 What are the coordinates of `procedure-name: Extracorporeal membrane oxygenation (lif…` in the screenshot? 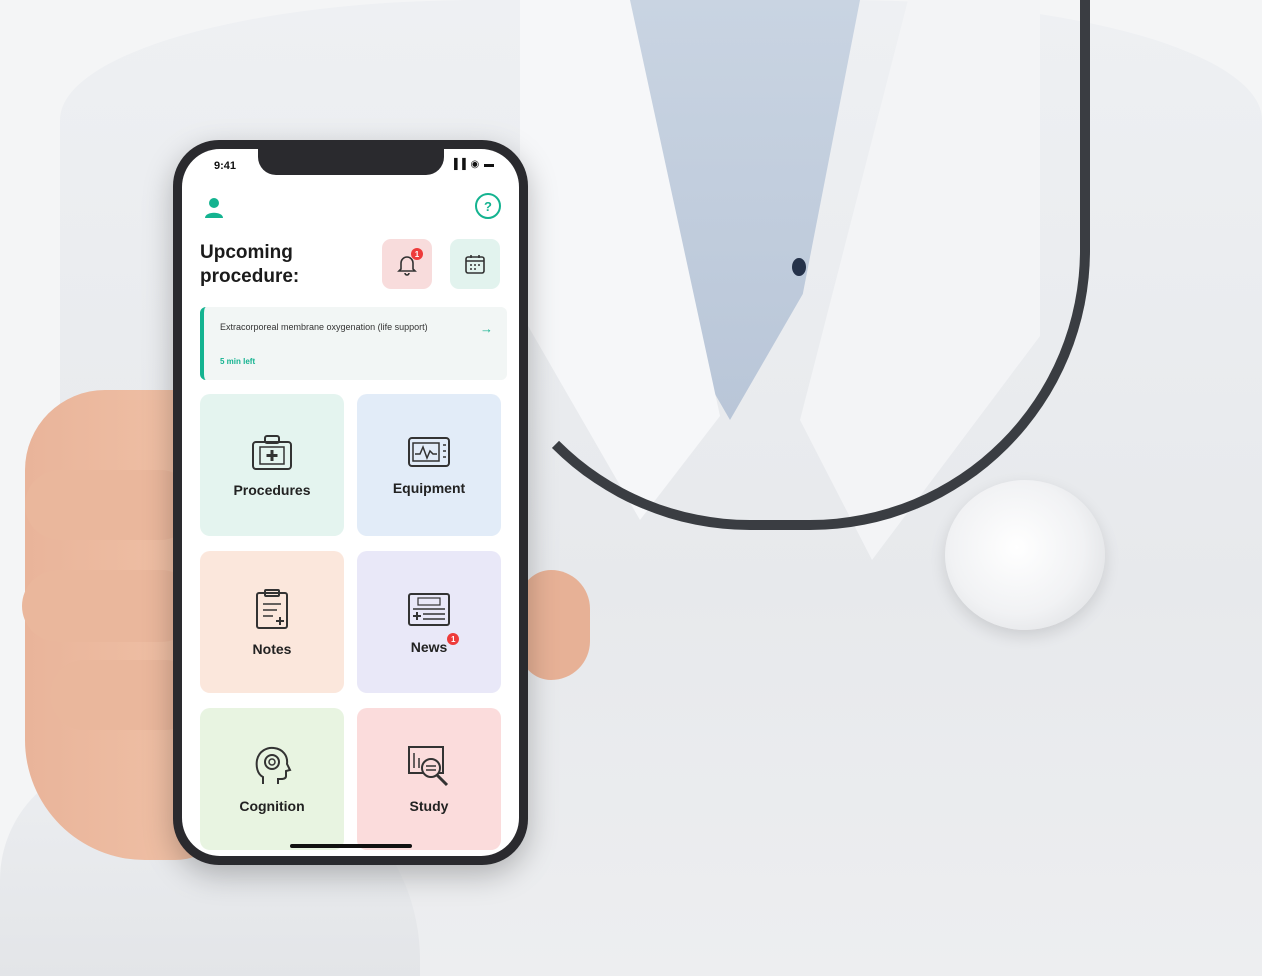 It's located at (324, 327).